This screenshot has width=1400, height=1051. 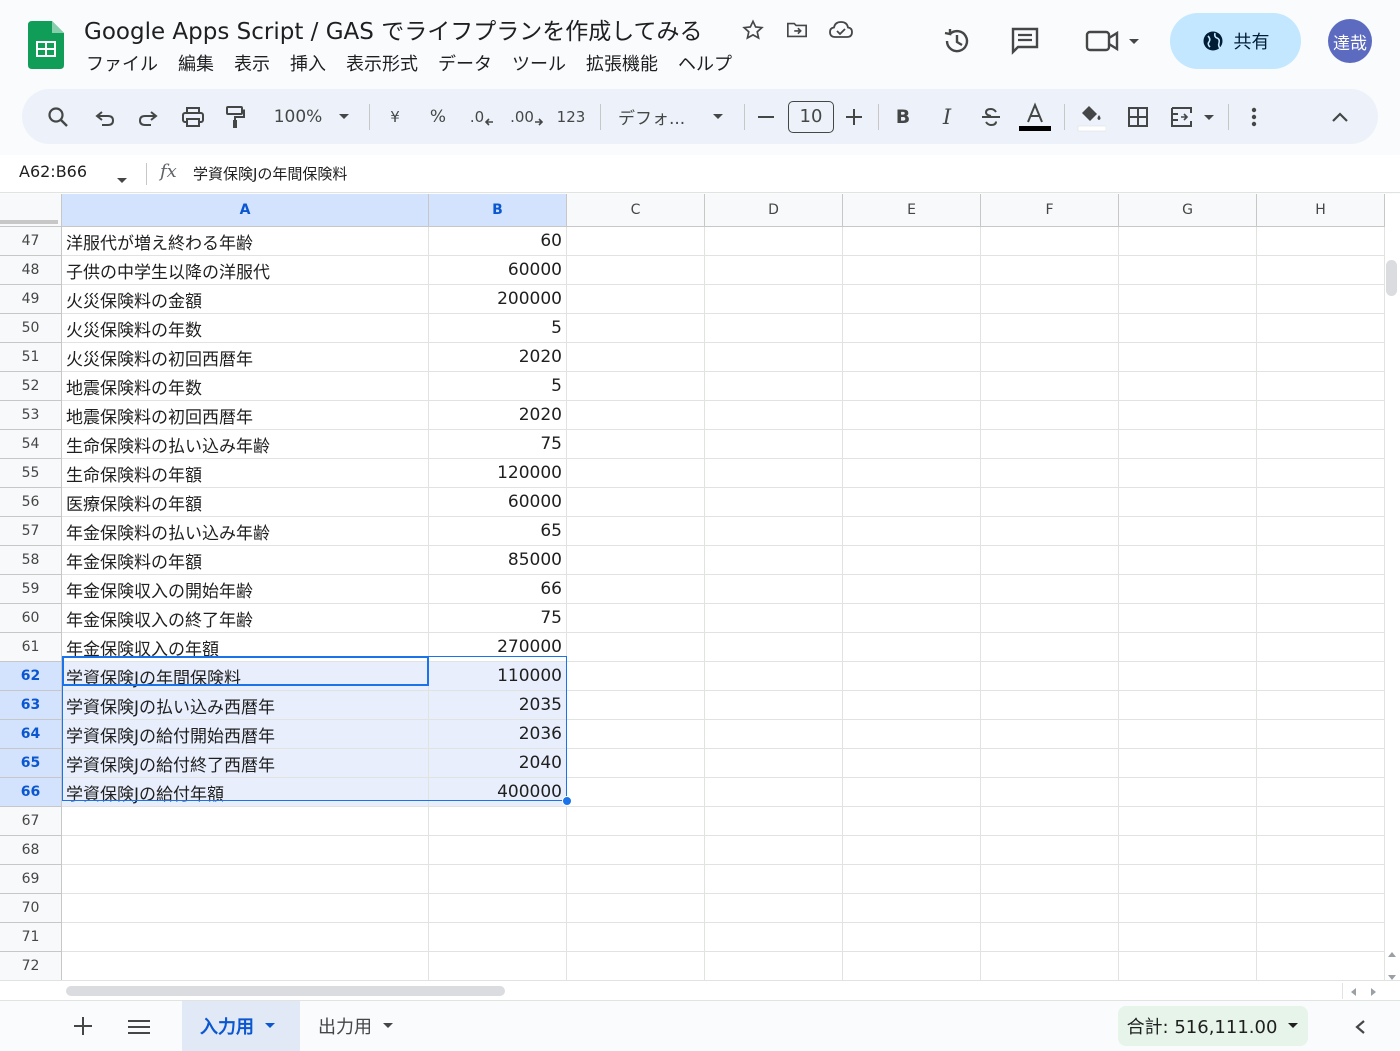 I want to click on cell-a60: 年金保険収入の終了年齢, so click(x=245, y=618).